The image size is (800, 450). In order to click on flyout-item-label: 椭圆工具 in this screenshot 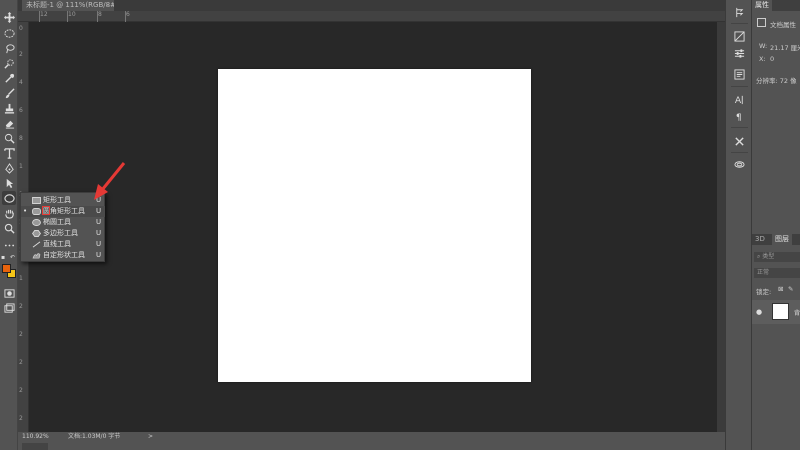, I will do `click(57, 222)`.